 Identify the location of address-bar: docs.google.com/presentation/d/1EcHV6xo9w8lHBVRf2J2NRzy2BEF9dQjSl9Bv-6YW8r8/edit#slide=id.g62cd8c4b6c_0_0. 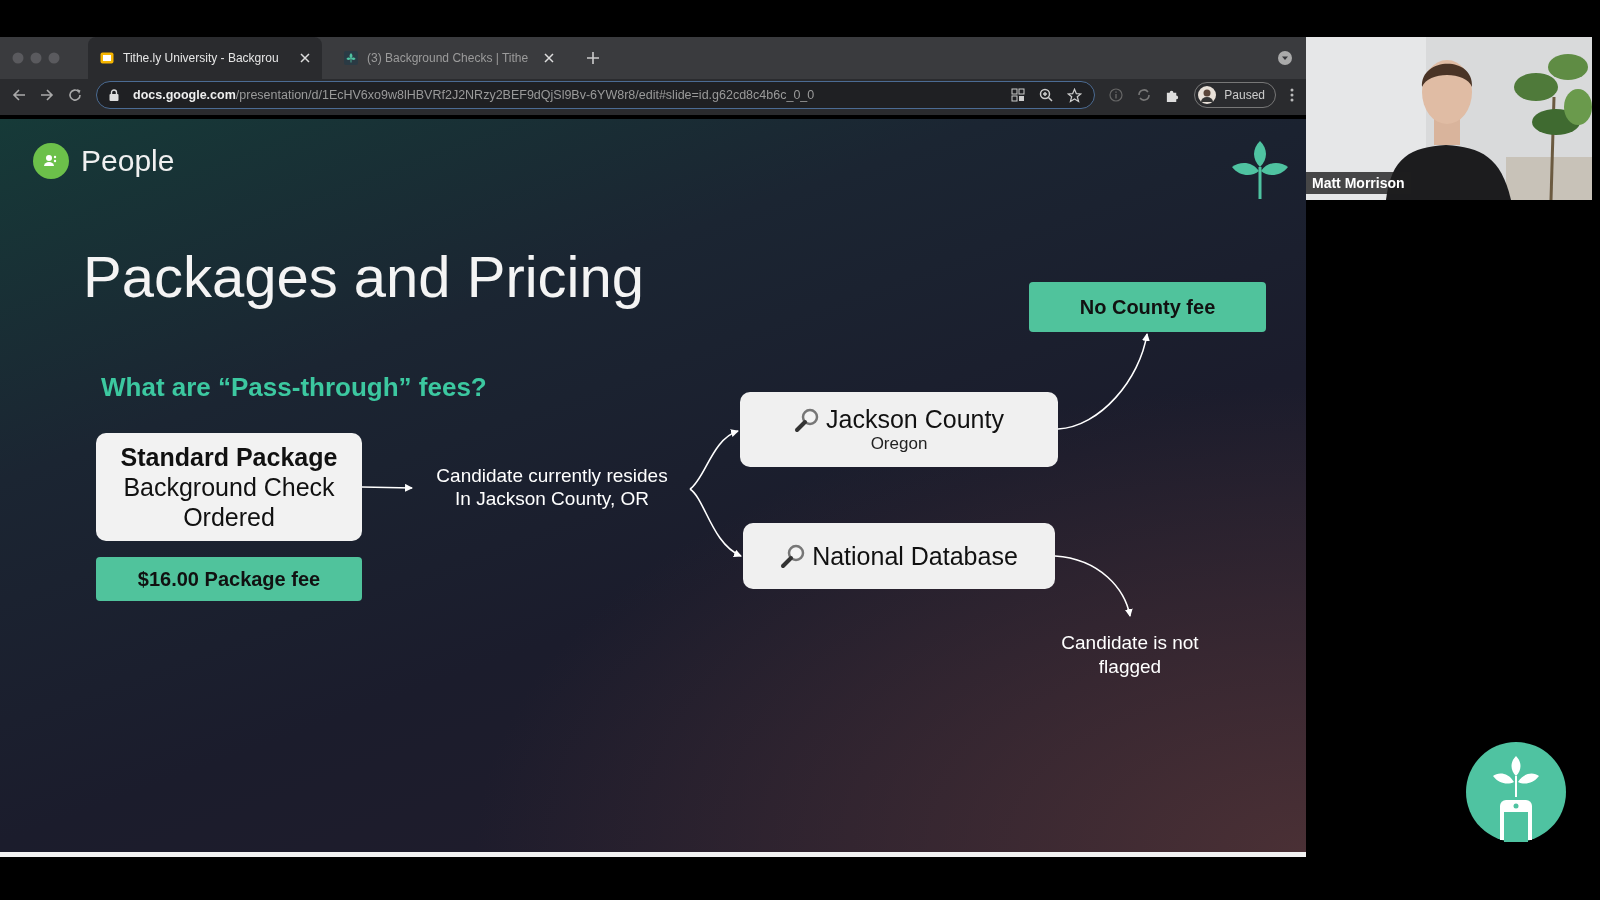
(596, 95).